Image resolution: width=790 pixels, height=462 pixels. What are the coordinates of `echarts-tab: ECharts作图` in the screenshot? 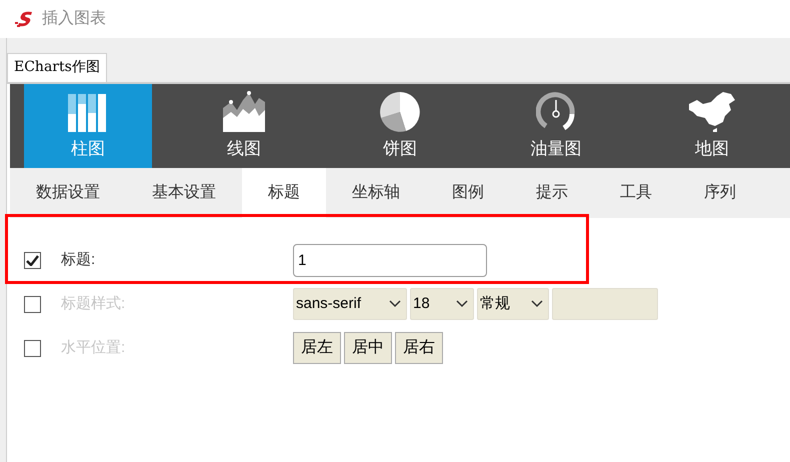 It's located at (57, 67).